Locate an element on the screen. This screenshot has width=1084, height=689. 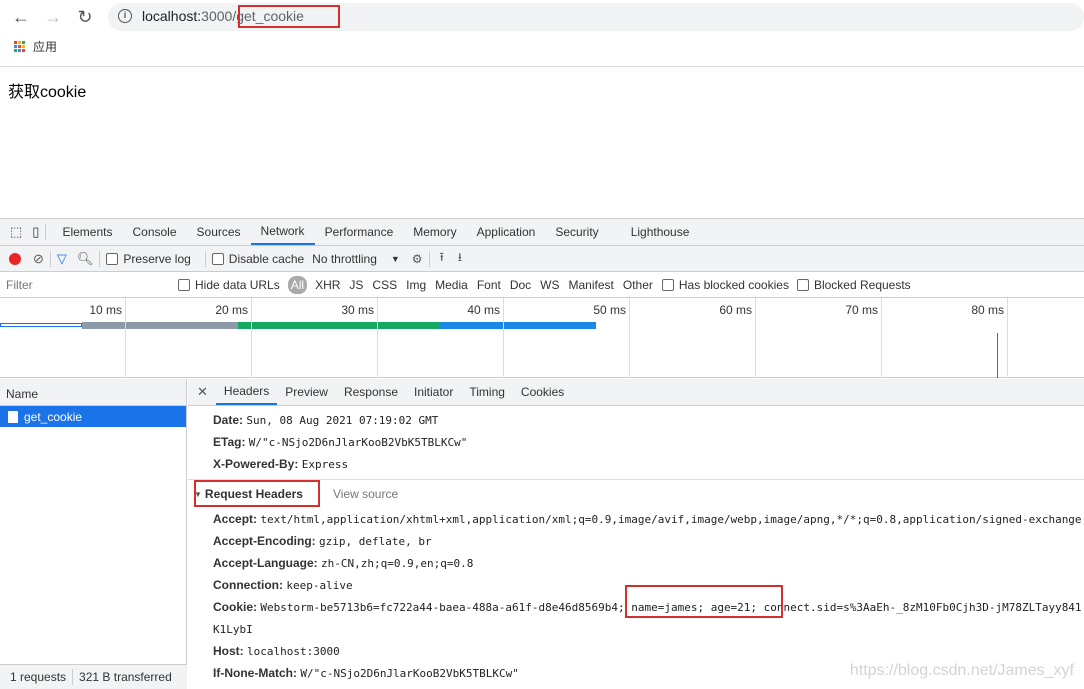
inspect-icon: ⬚ is located at coordinates (16, 232).